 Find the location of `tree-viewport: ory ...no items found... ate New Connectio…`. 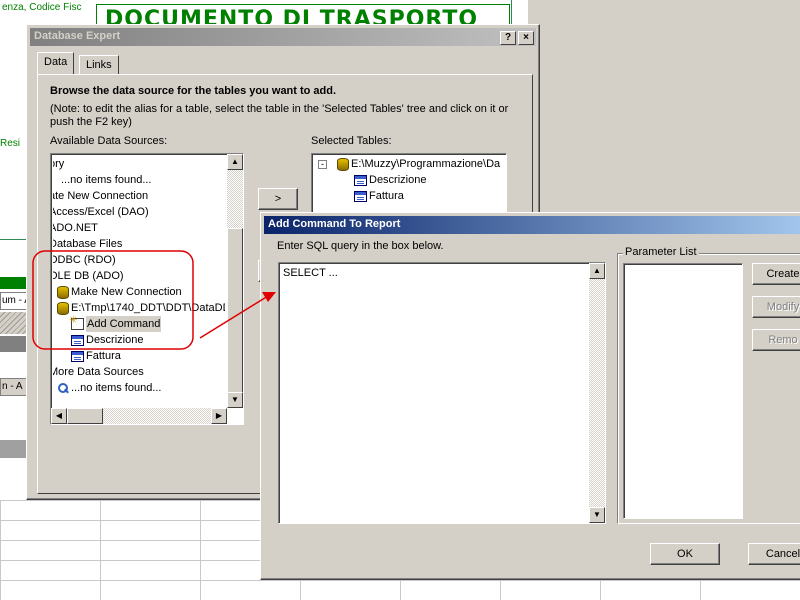

tree-viewport: ory ...no items found... ate New Connectio… is located at coordinates (139, 280).